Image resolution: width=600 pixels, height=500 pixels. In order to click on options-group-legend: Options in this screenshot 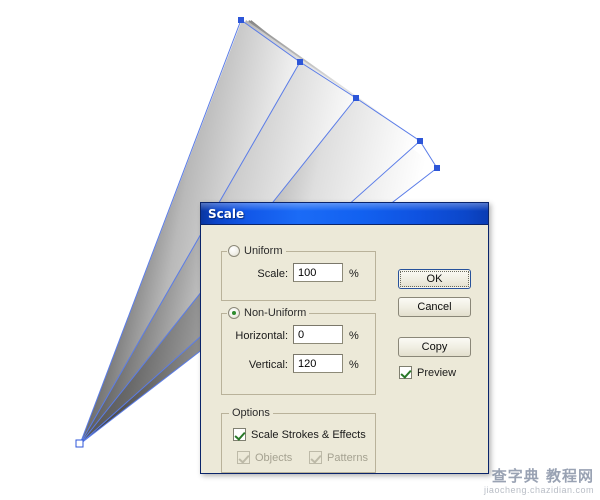, I will do `click(251, 413)`.